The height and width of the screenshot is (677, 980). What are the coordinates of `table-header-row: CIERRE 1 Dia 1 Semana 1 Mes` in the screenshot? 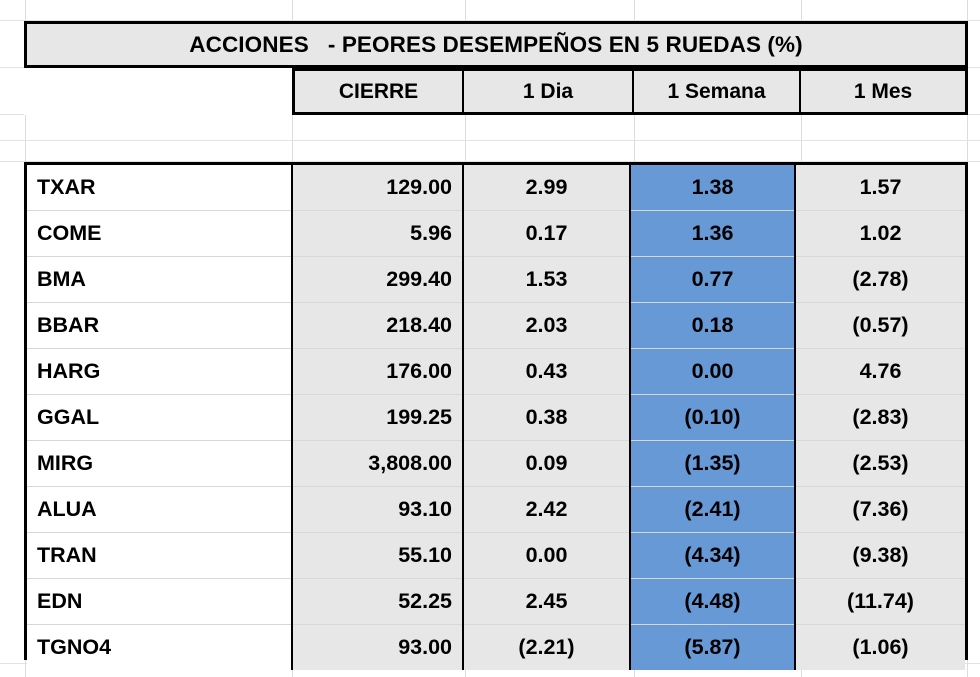 It's located at (496, 91).